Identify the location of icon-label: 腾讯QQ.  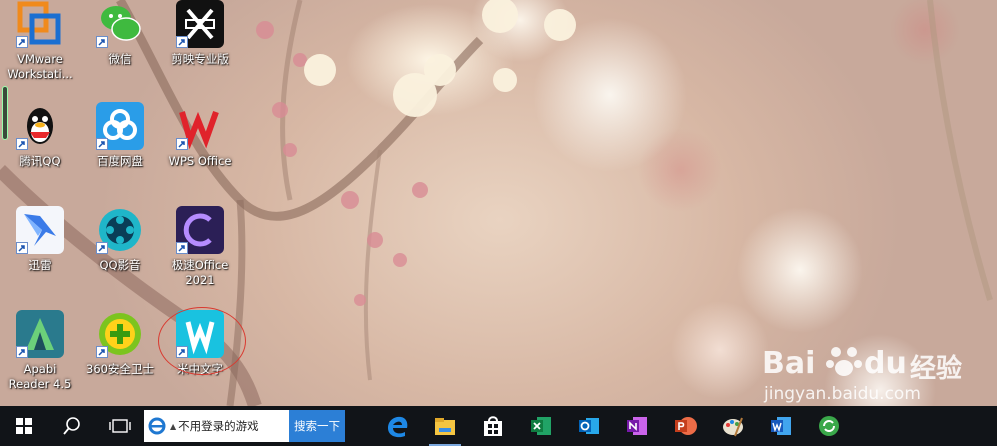
(40, 161).